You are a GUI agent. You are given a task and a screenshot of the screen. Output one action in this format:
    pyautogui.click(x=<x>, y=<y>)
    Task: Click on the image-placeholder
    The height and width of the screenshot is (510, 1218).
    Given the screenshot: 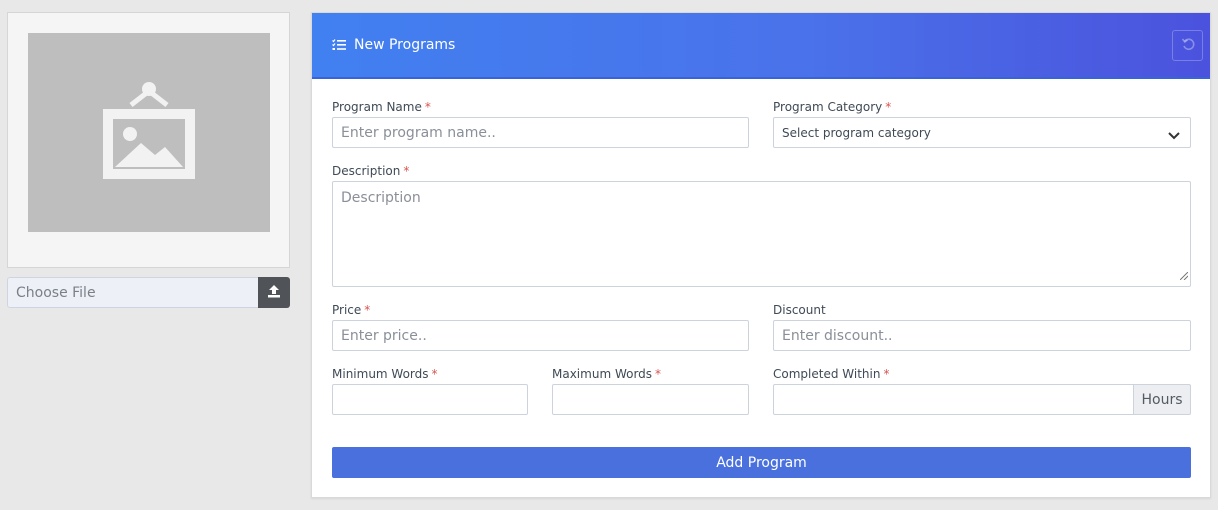 What is the action you would take?
    pyautogui.click(x=149, y=132)
    